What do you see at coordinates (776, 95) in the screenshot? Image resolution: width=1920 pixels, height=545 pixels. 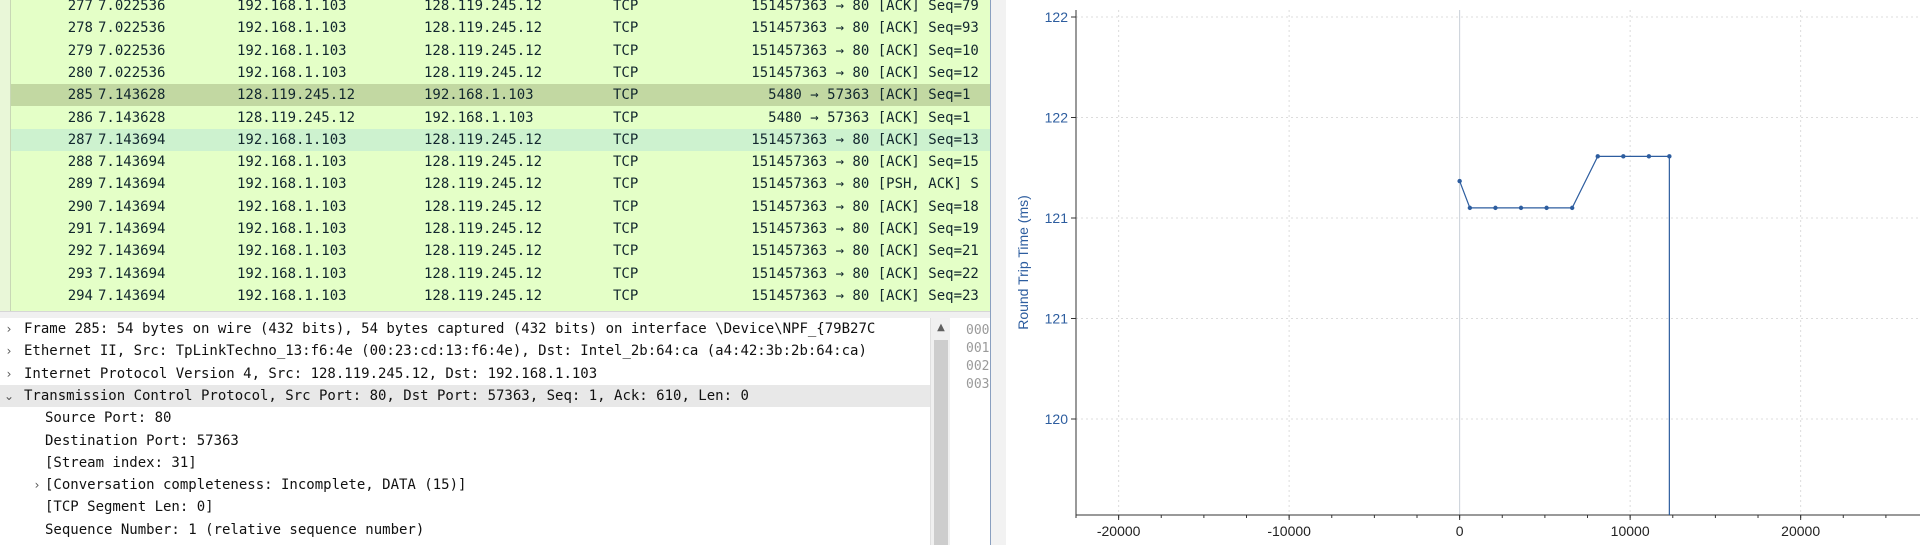 I see `packet-len: 54` at bounding box center [776, 95].